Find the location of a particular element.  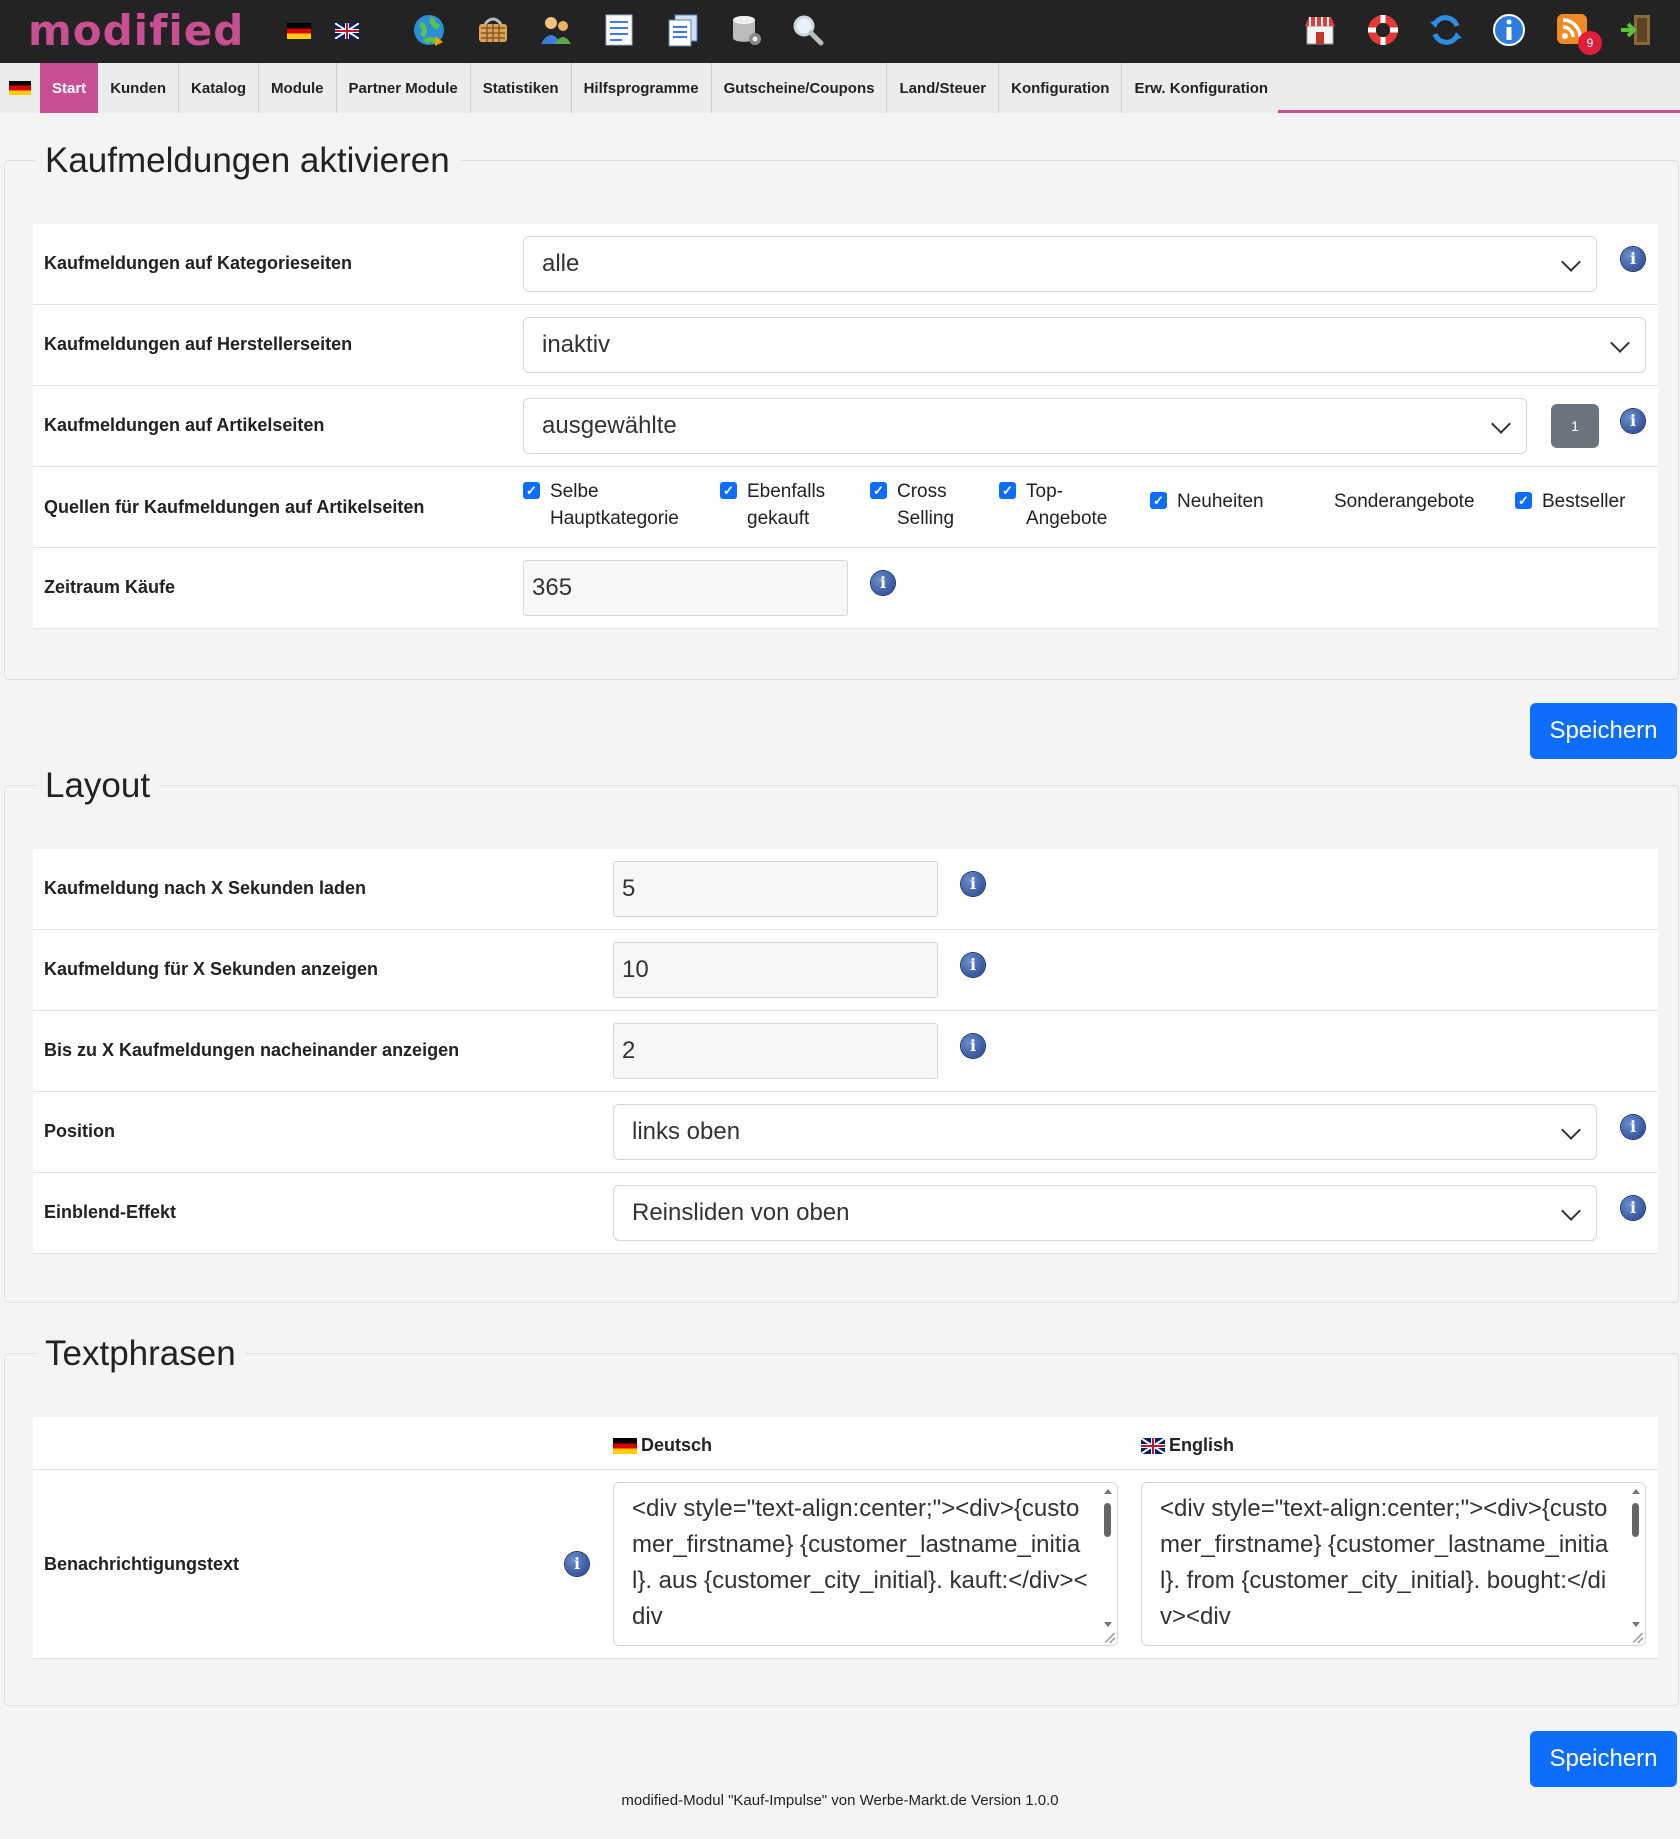

field-label: Benachrichtigungstext is located at coordinates (142, 1564).